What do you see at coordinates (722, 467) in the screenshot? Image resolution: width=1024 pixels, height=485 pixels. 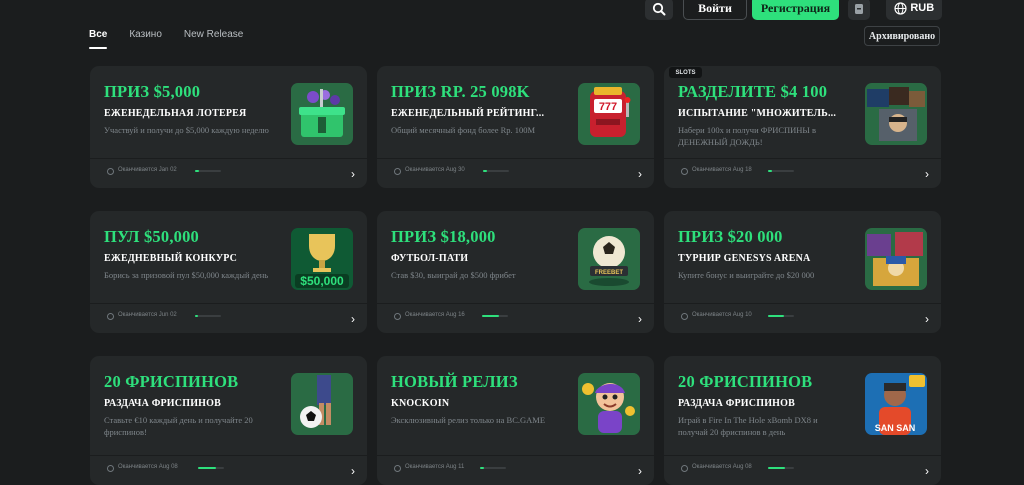 I see `promo-end-date: Оканчивается Aug 08` at bounding box center [722, 467].